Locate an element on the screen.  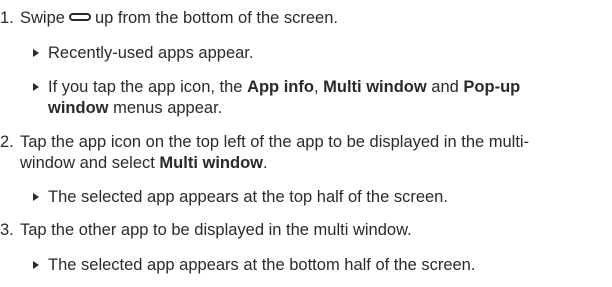
home-button-icon is located at coordinates (79, 17).